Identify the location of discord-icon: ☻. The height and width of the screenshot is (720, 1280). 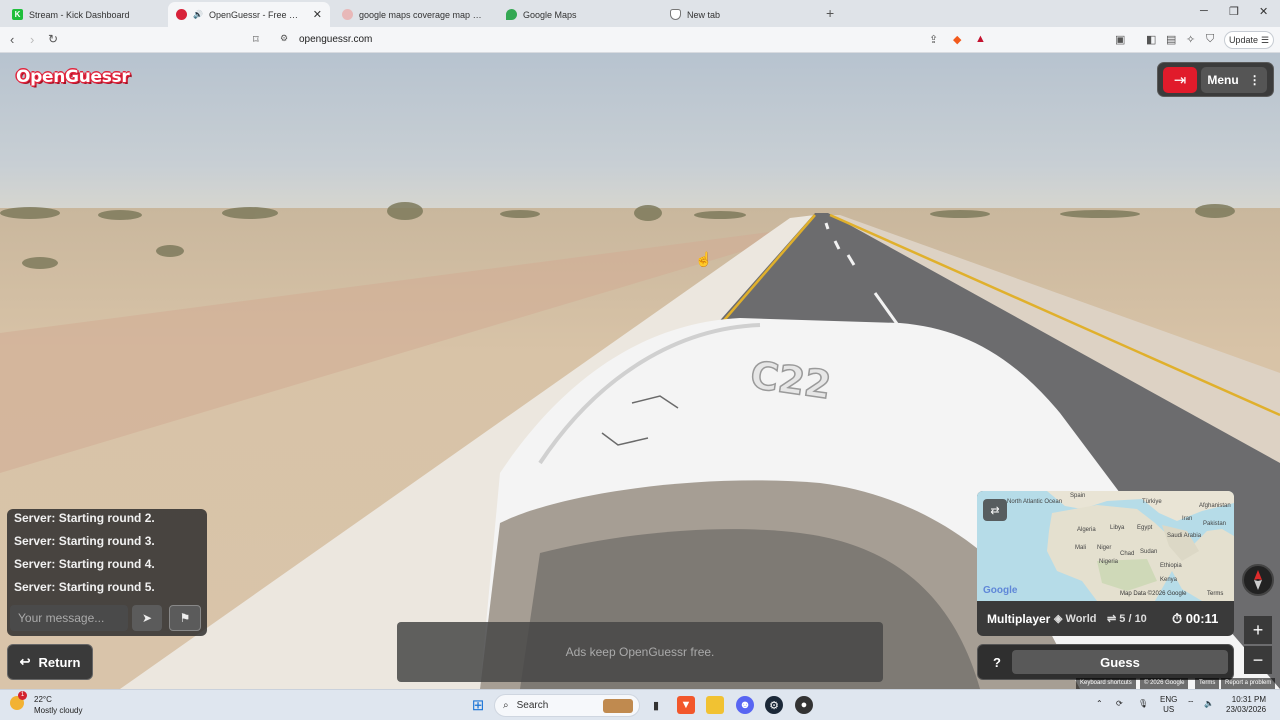
(745, 705).